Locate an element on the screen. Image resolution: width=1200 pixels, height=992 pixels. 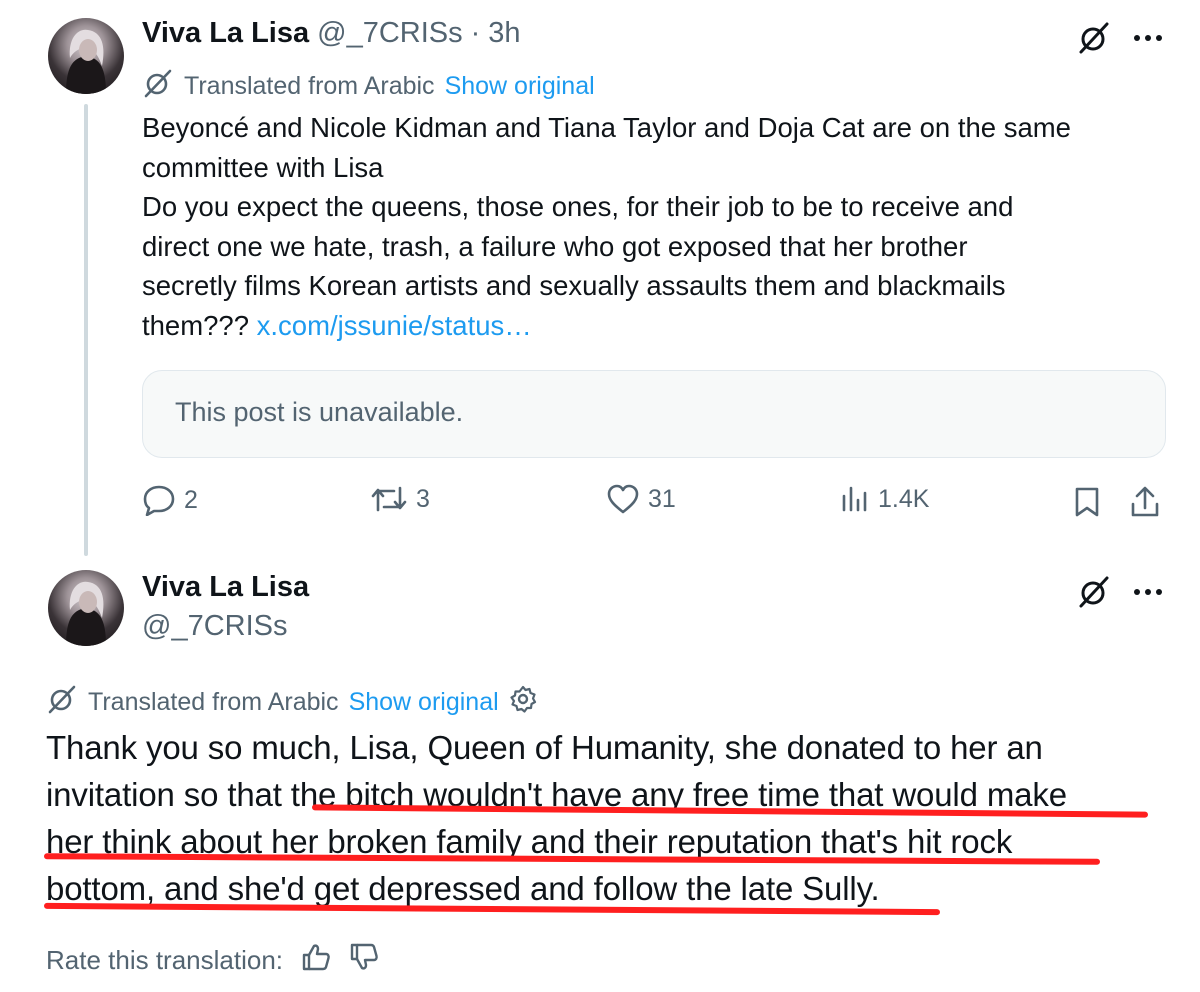
repost-icon is located at coordinates (389, 499).